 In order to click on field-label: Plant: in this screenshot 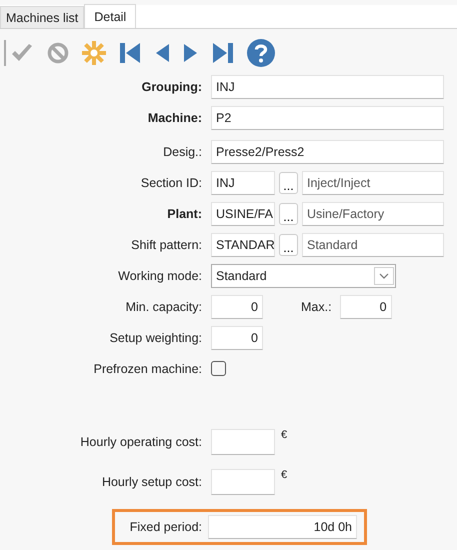, I will do `click(184, 213)`.